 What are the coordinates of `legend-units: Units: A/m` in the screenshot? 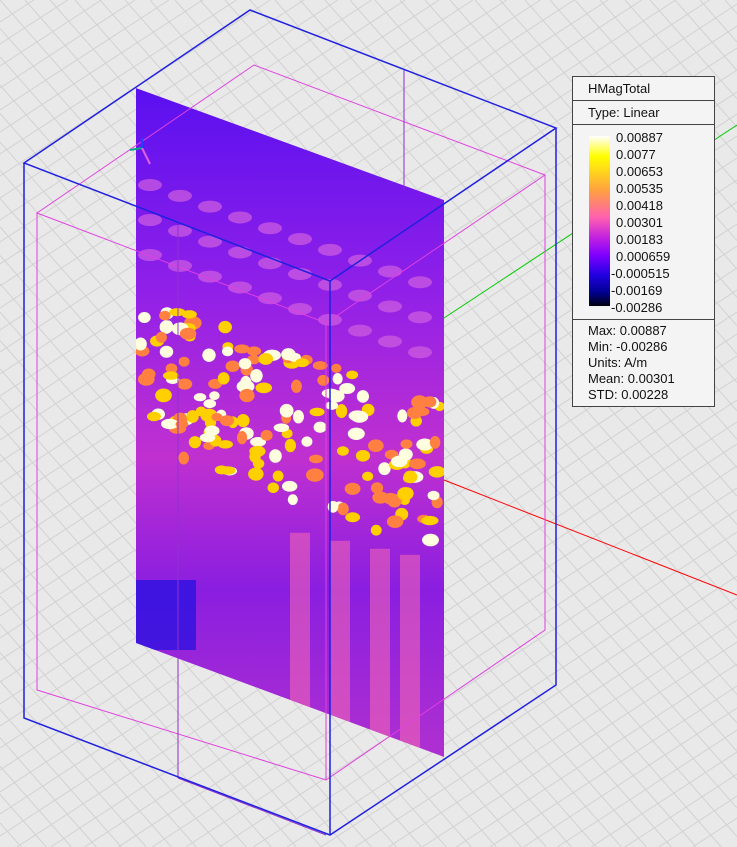 It's located at (618, 362).